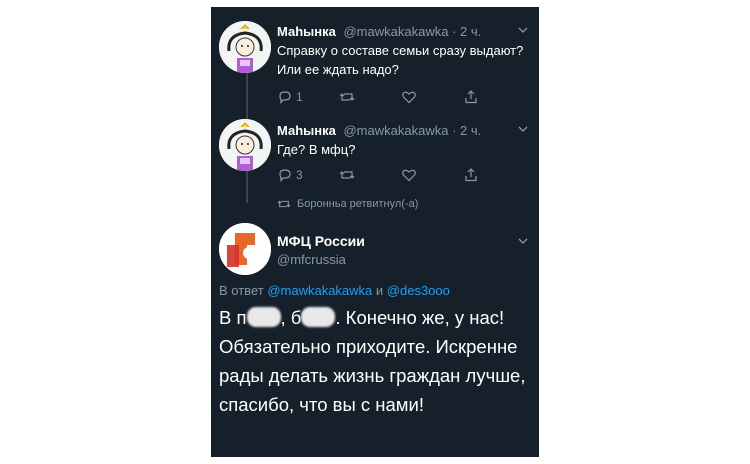 This screenshot has height=464, width=750. I want to click on tweet-actions: 1, so click(387, 99).